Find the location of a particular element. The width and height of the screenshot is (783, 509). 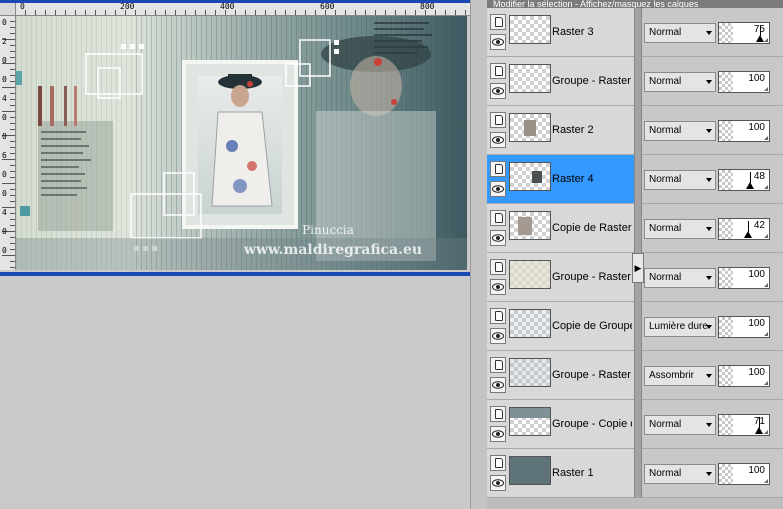

layer-info: Groupe - Raster 3 is located at coordinates (560, 81).